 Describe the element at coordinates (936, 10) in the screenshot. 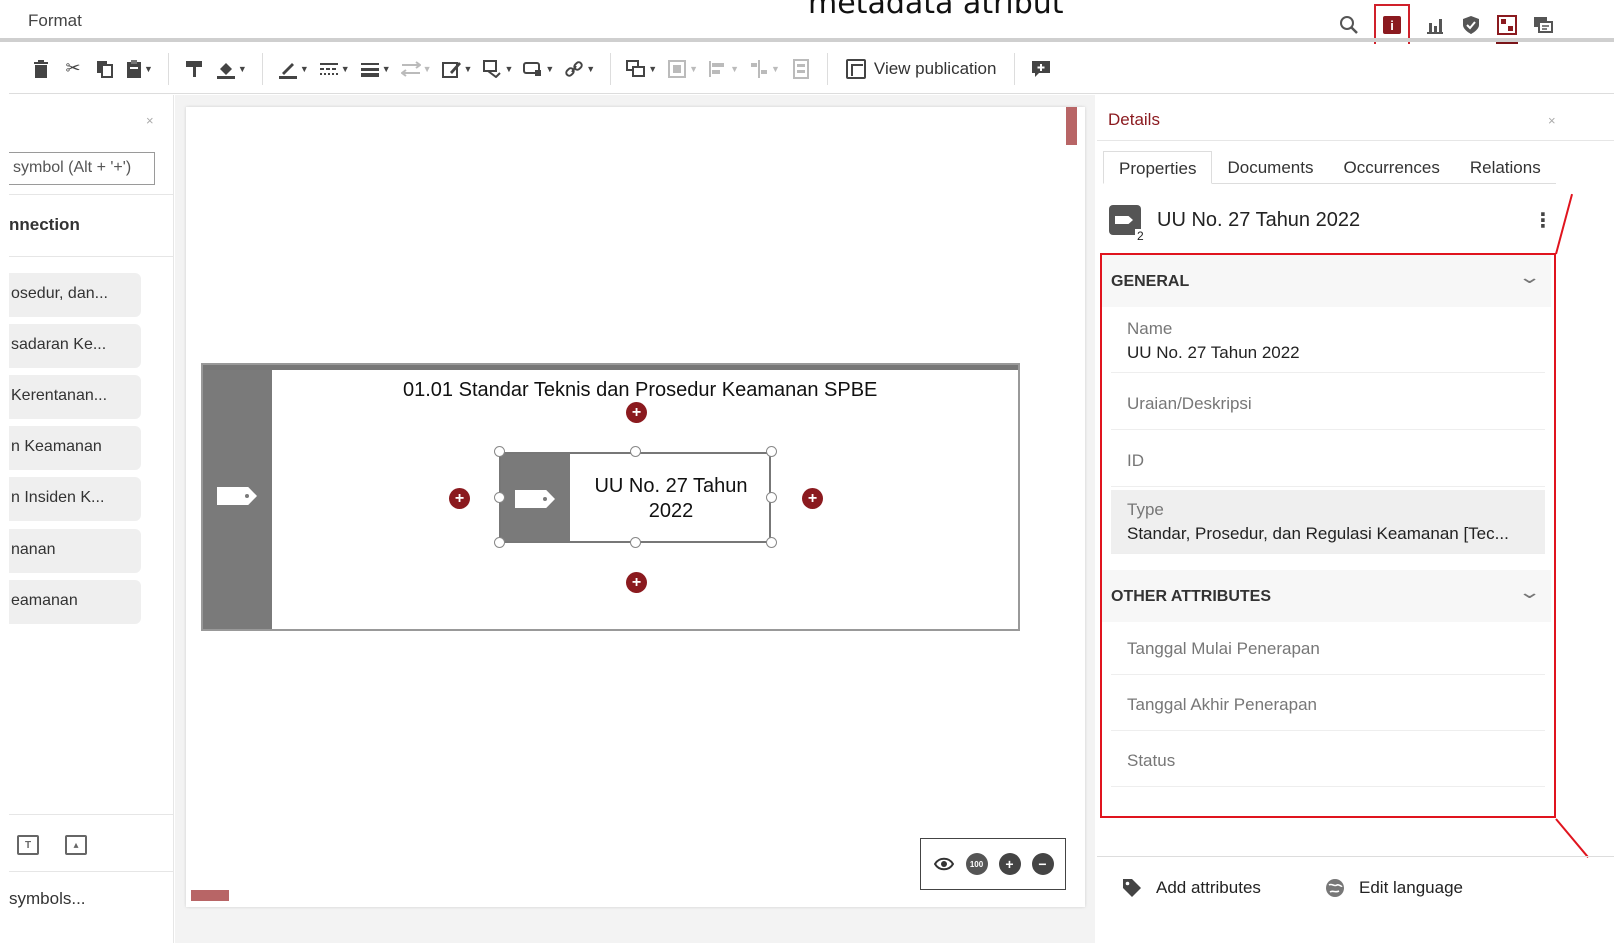

I see `annotation-caption: metadata atribut` at that location.